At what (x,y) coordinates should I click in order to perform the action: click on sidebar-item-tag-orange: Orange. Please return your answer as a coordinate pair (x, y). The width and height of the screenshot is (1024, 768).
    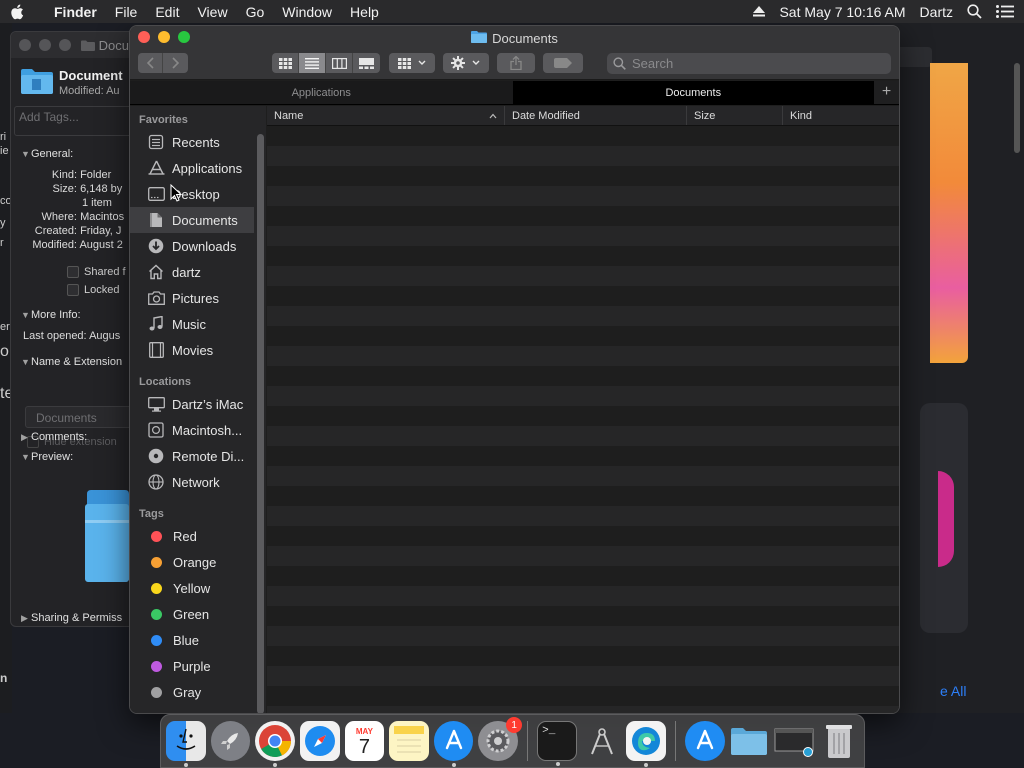
    Looking at the image, I should click on (192, 562).